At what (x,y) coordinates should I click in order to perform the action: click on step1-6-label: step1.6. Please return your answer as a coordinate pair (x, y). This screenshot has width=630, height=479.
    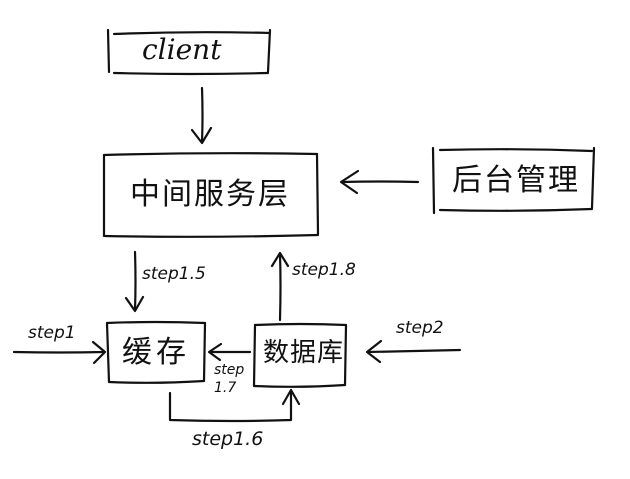
    Looking at the image, I should click on (228, 439).